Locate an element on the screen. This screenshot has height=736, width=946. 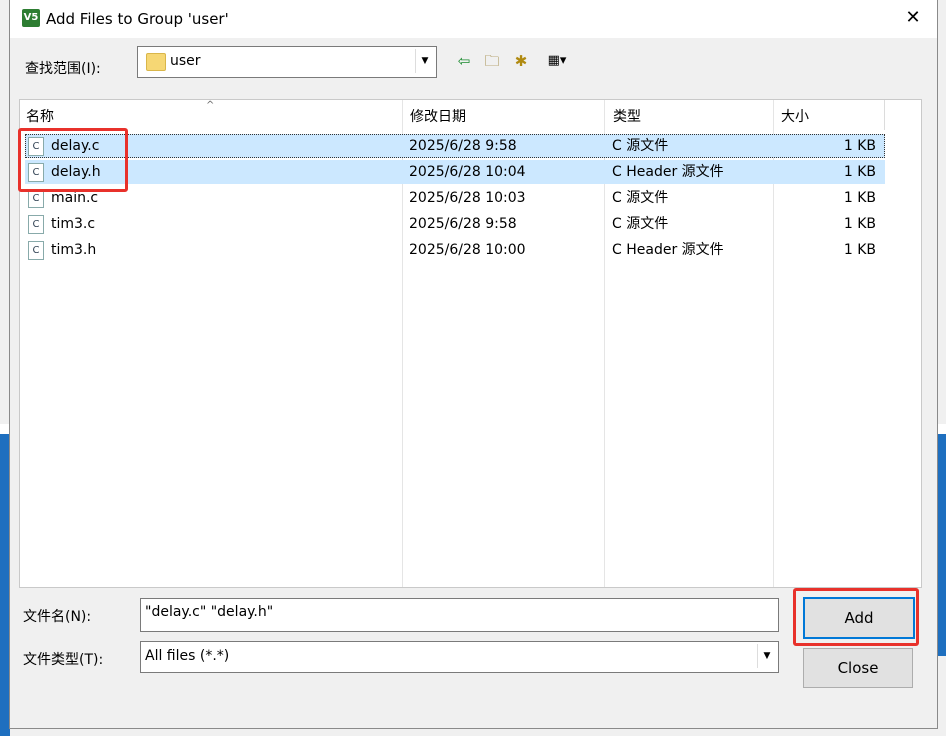
file-row: C main.c 2025/6/28 10:03 C 源文件 1 KB is located at coordinates (455, 198).